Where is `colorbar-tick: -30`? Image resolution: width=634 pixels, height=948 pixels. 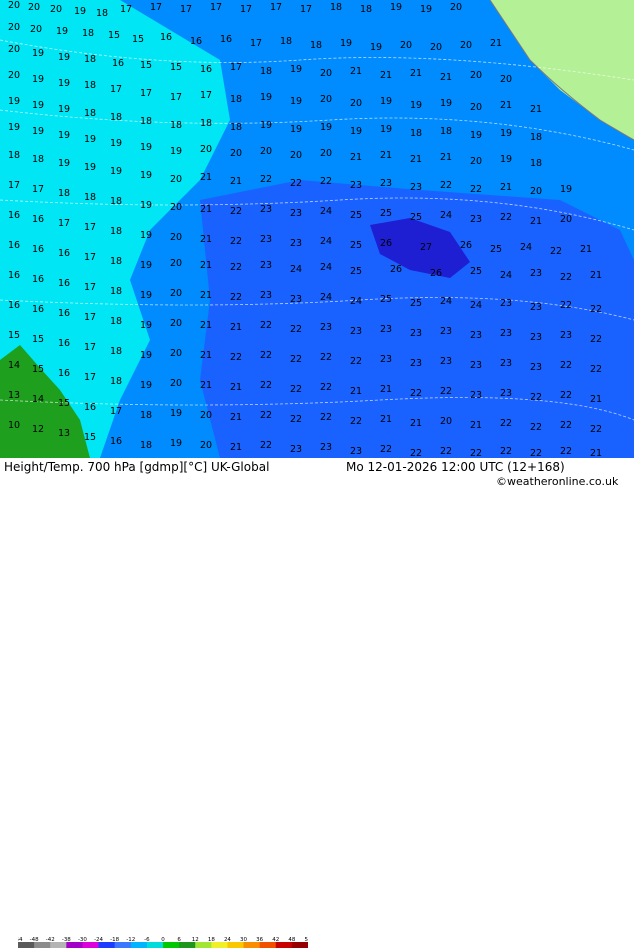
colorbar-tick: -30 is located at coordinates (82, 939).